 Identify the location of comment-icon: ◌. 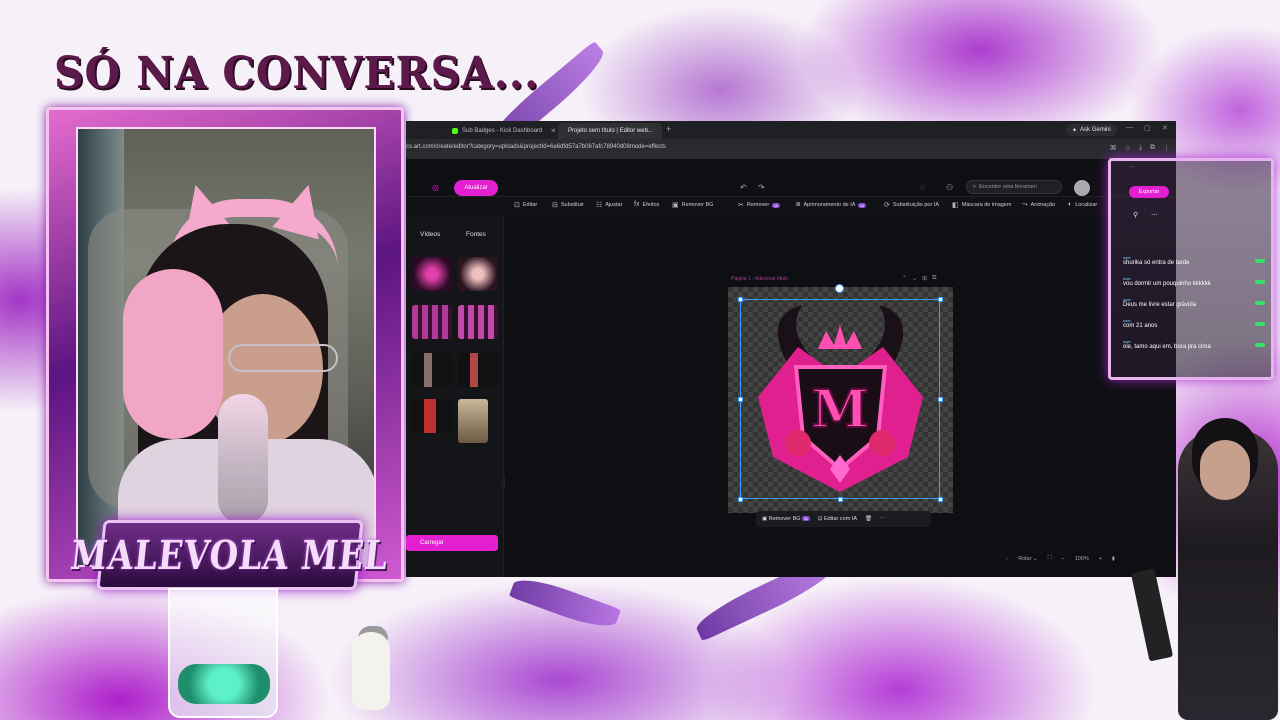
(922, 187).